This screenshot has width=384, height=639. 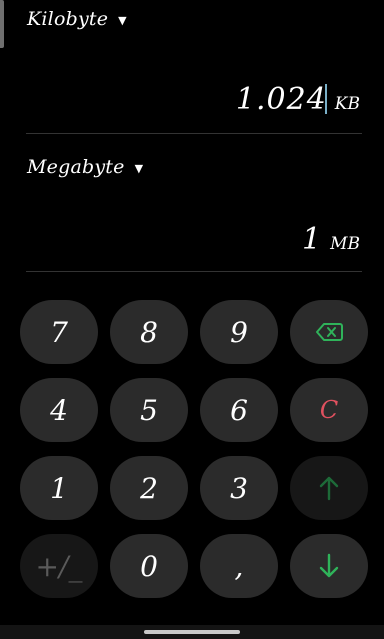 What do you see at coordinates (312, 239) in the screenshot?
I see `to-value: 1` at bounding box center [312, 239].